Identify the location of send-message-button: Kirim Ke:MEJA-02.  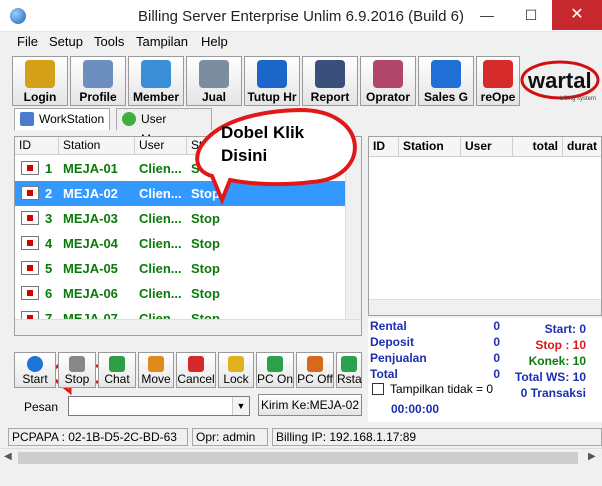
(310, 405).